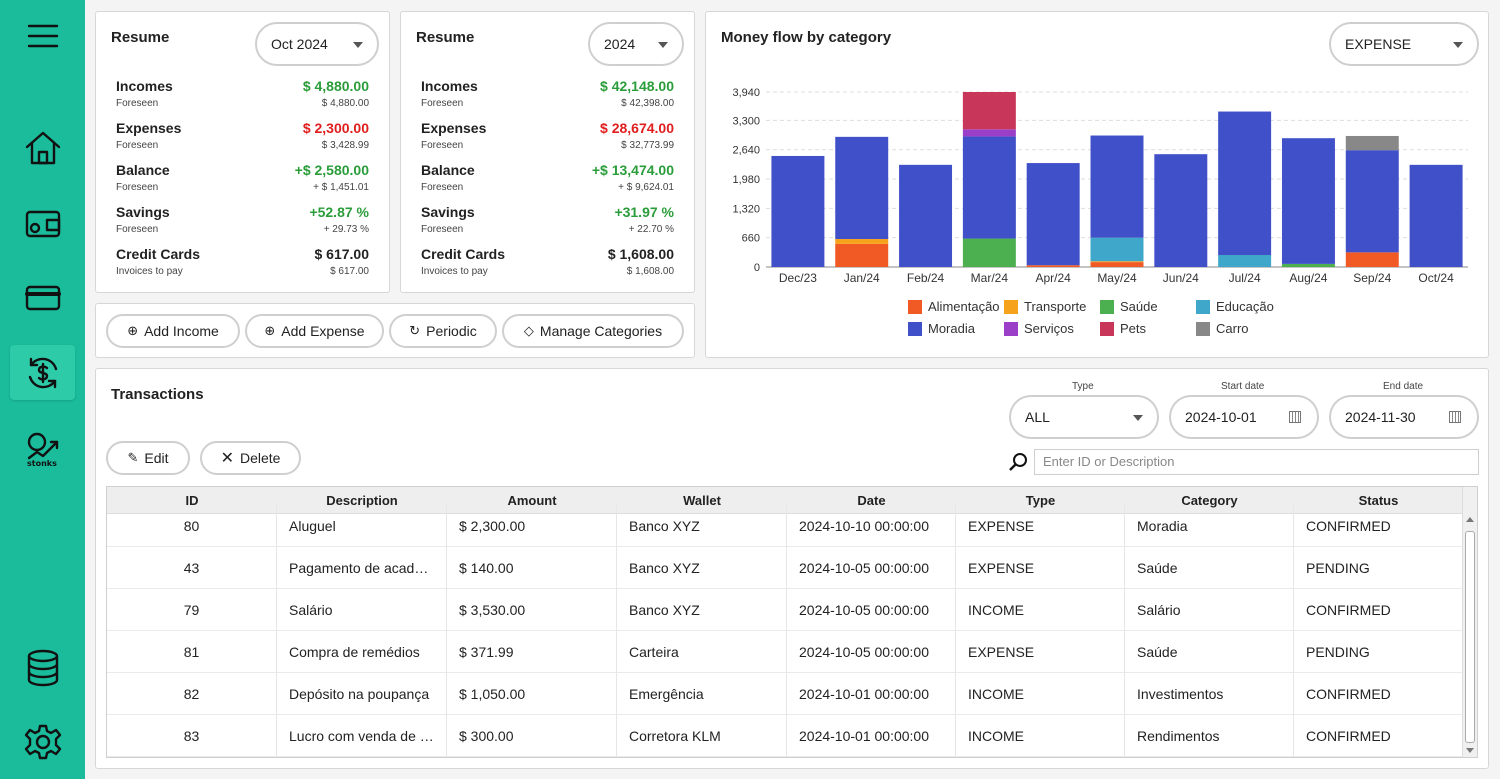 This screenshot has width=1500, height=779. I want to click on resume-row-savings: Savings Foreseen +31.97 % + 22.70 %, so click(547, 223).